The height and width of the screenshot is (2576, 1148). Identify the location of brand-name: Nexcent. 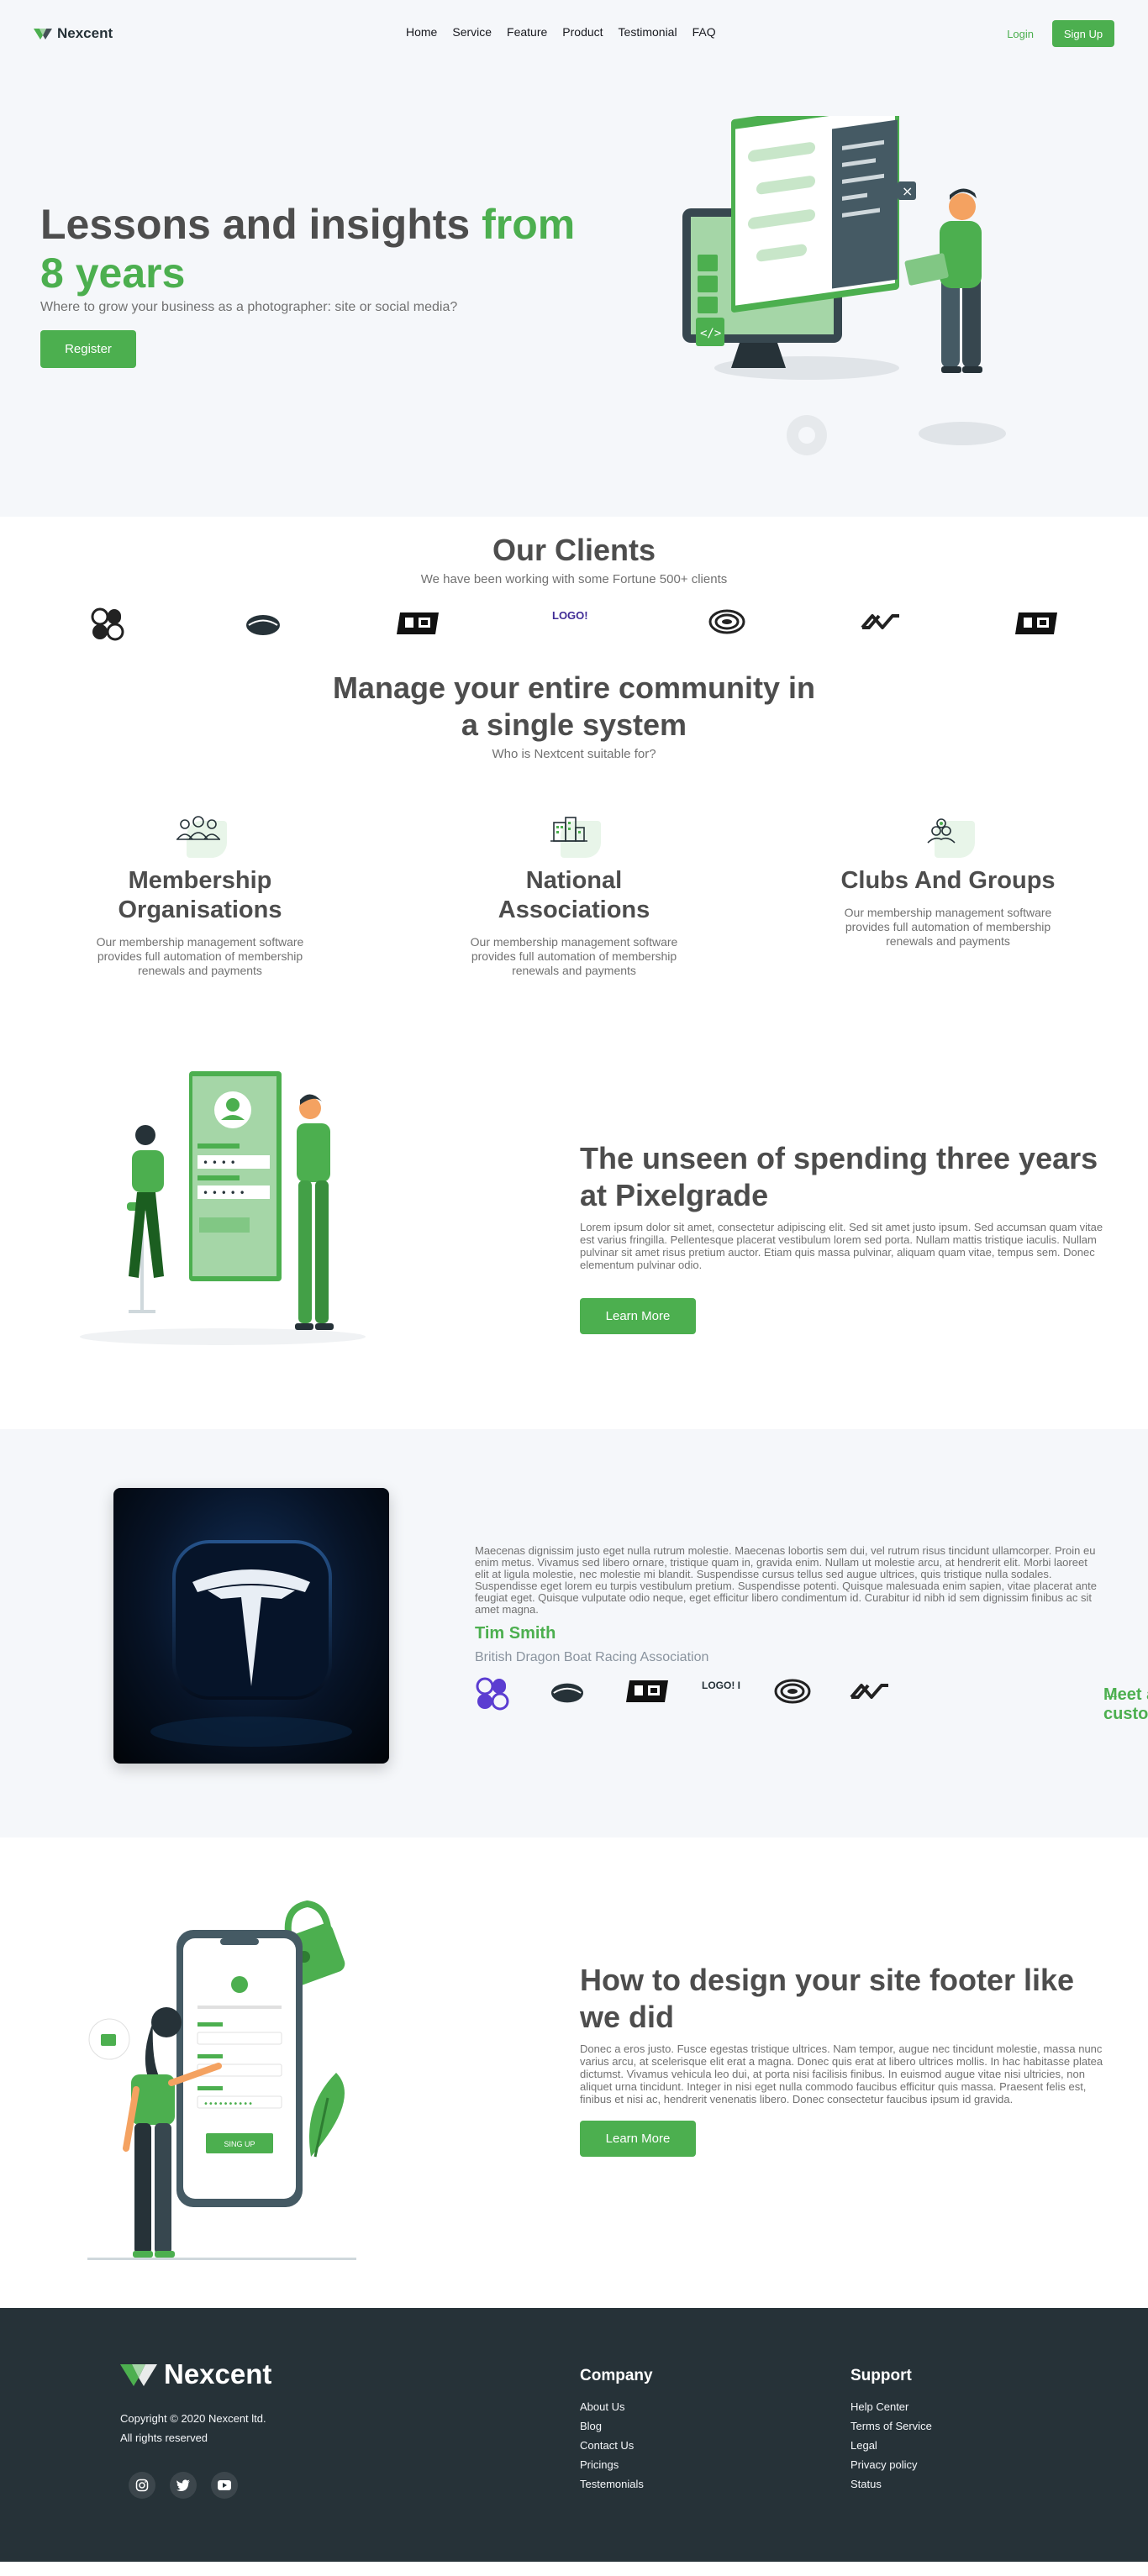
(85, 33).